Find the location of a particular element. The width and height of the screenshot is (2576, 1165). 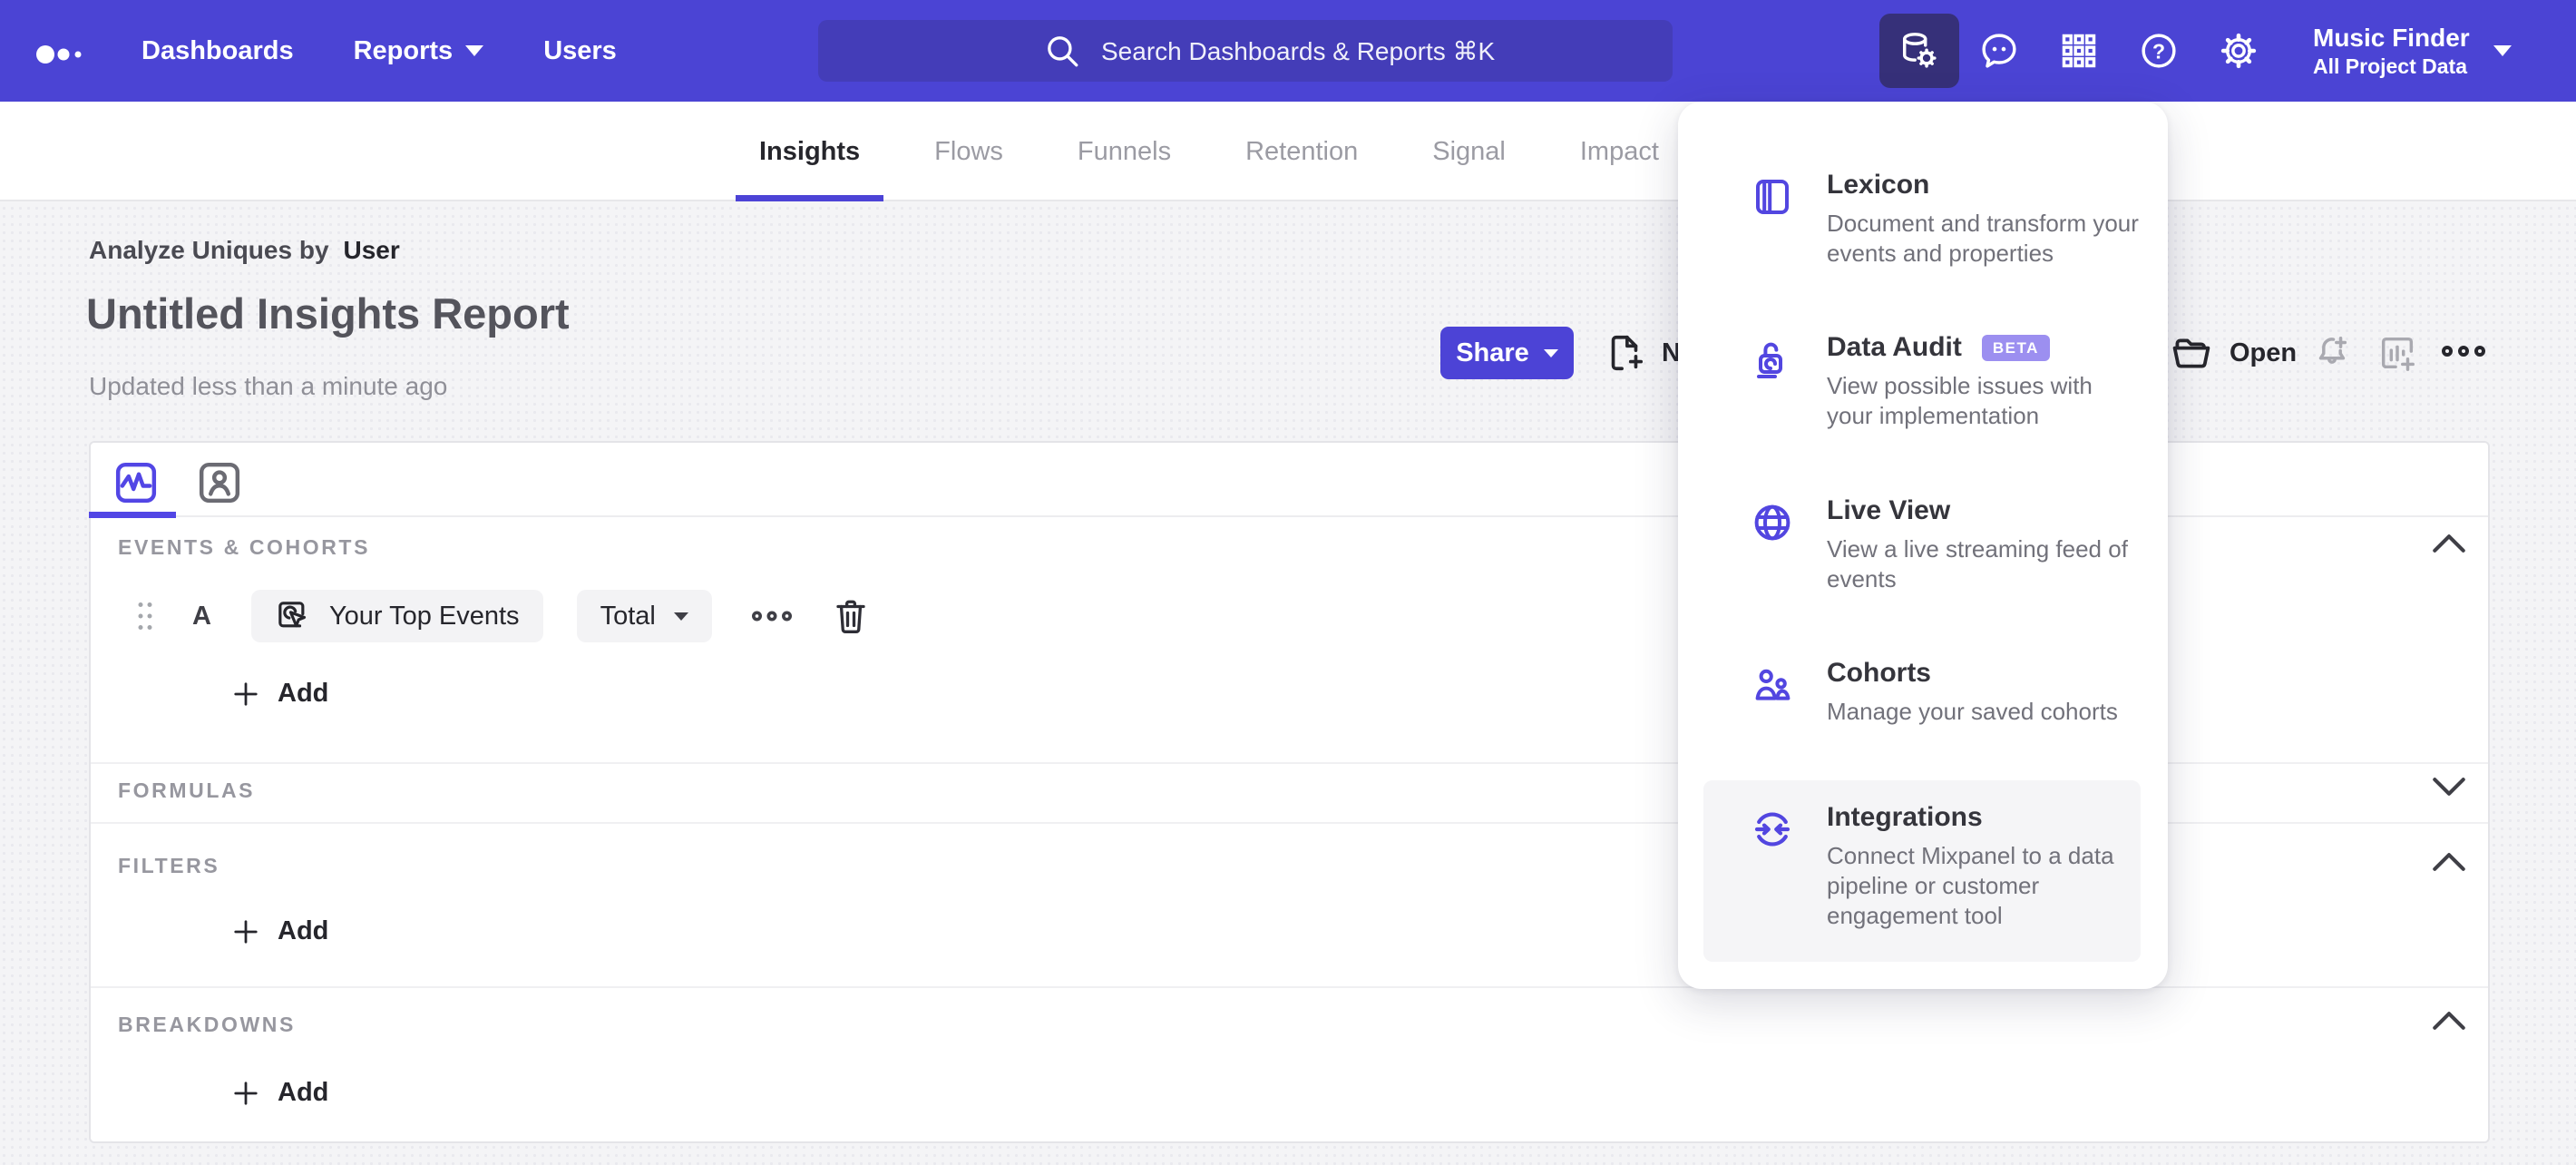

updated-timestamp: Updated less than a minute ago is located at coordinates (268, 386).